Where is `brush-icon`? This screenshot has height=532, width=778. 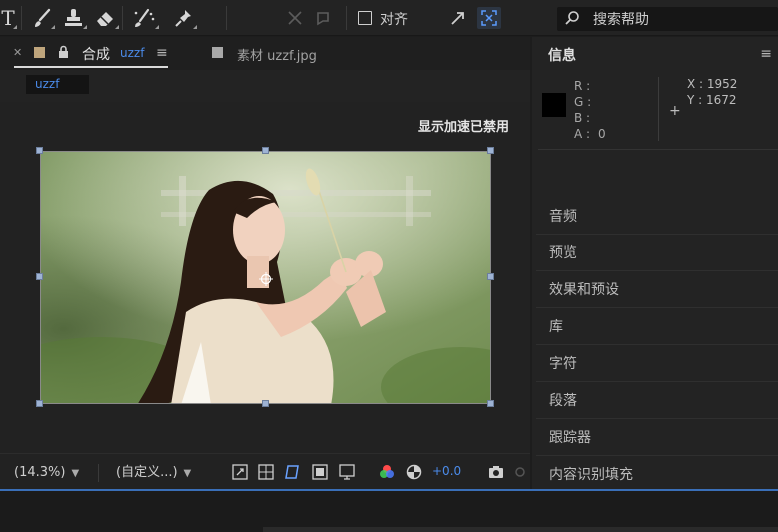 brush-icon is located at coordinates (43, 17).